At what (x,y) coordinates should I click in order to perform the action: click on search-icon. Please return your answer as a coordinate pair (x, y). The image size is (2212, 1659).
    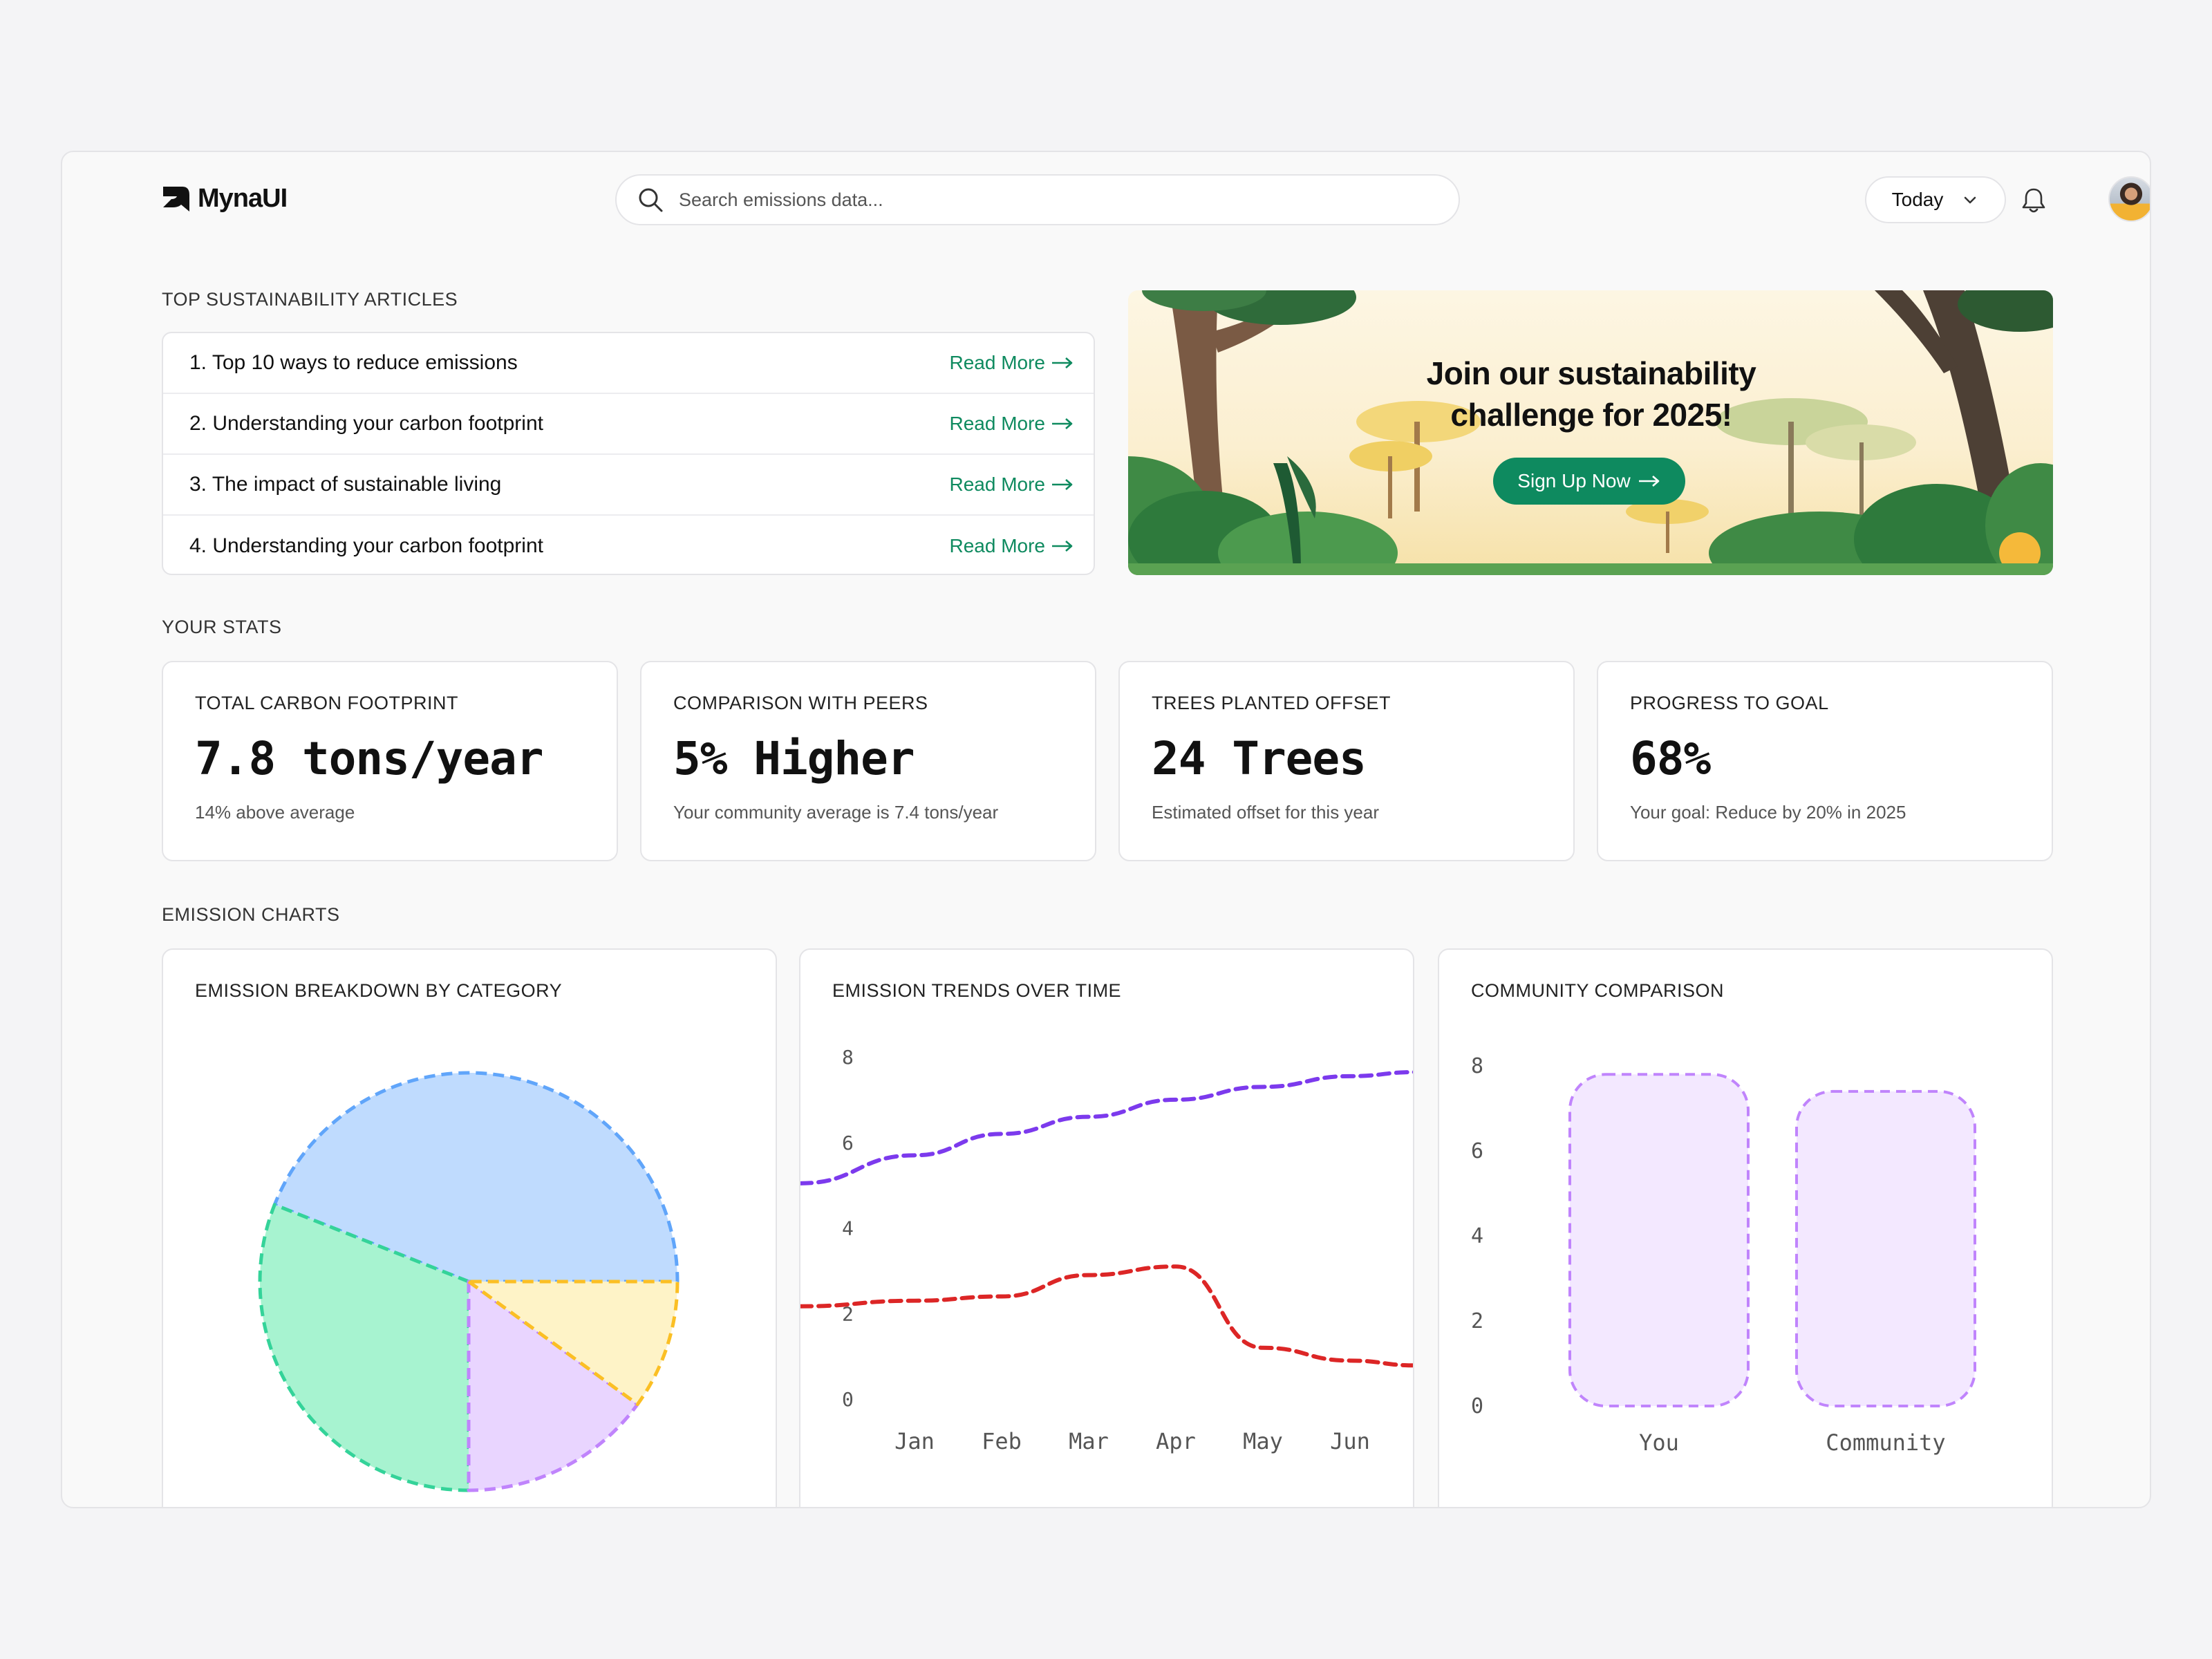
    Looking at the image, I should click on (651, 200).